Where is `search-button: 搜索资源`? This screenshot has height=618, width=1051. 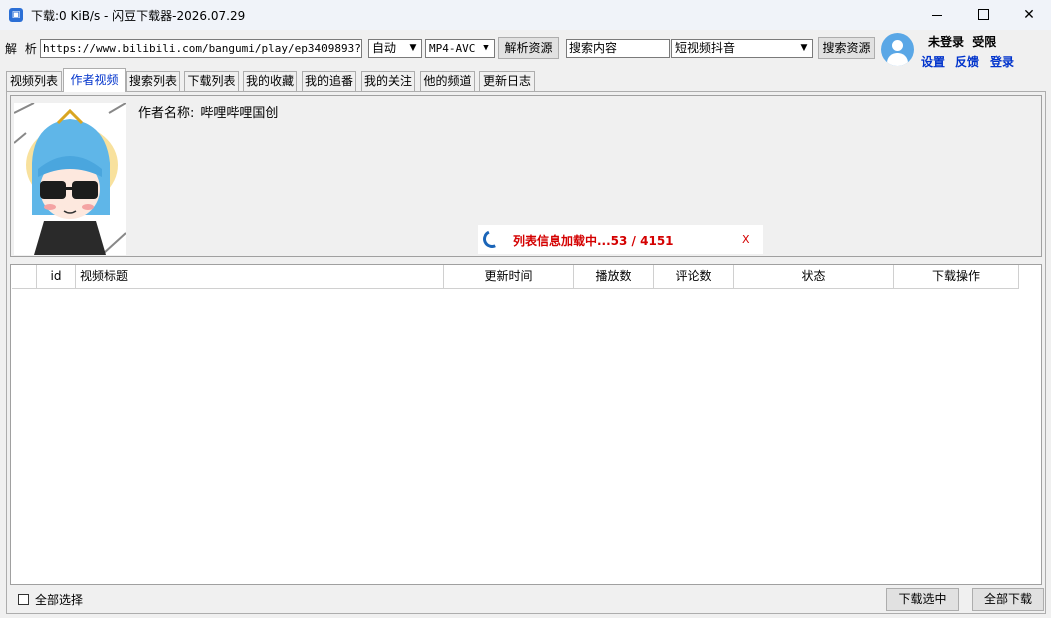 search-button: 搜索资源 is located at coordinates (846, 48).